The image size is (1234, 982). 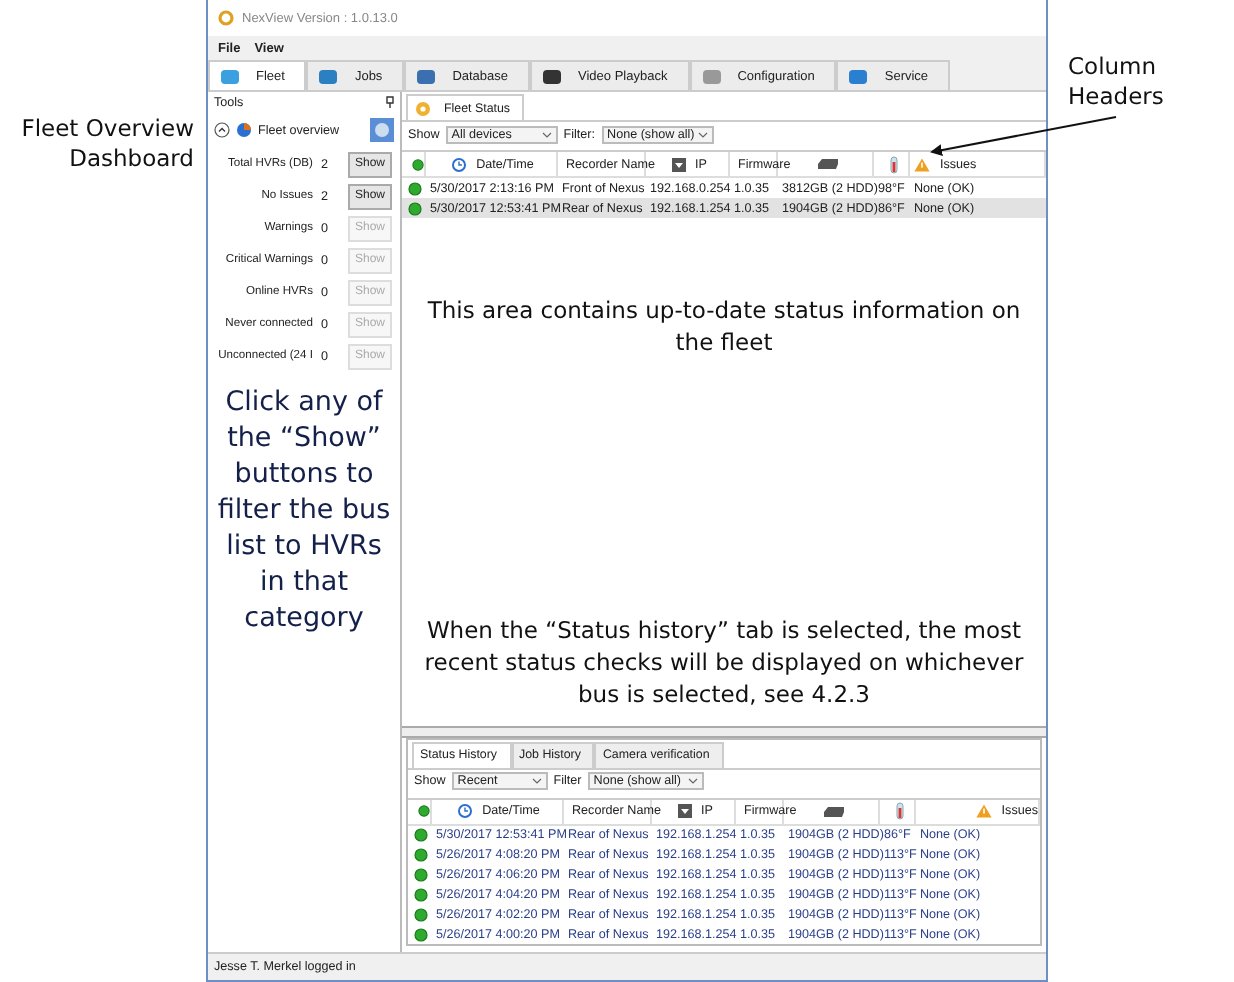 What do you see at coordinates (724, 662) in the screenshot?
I see `annotation-text: When the “Status history” tab is selected, the most recent status checks will be displayed on whichever bus is selected, see 4.2.3` at bounding box center [724, 662].